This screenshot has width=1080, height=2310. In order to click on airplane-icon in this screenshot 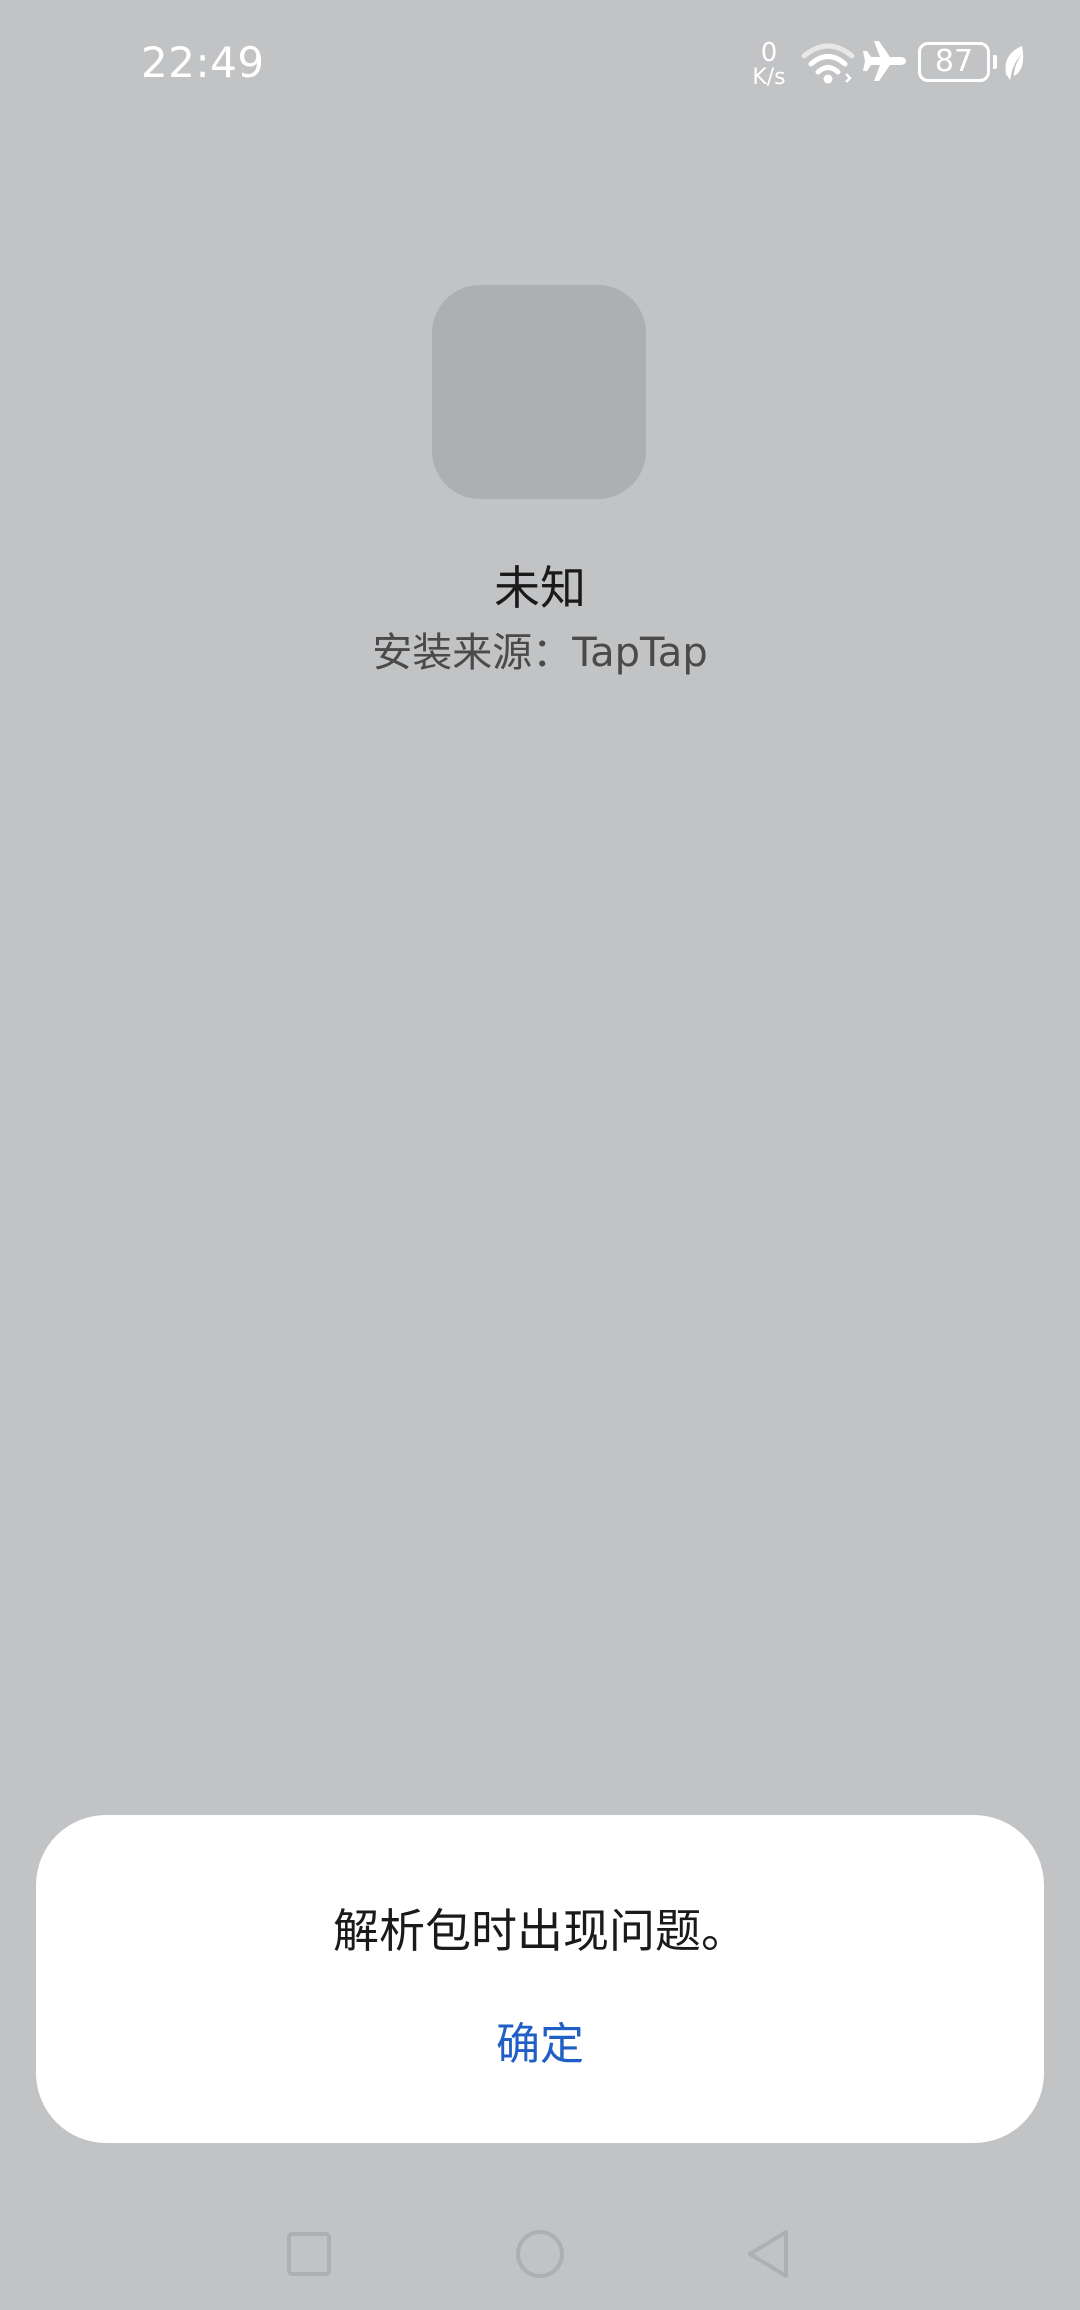, I will do `click(884, 61)`.